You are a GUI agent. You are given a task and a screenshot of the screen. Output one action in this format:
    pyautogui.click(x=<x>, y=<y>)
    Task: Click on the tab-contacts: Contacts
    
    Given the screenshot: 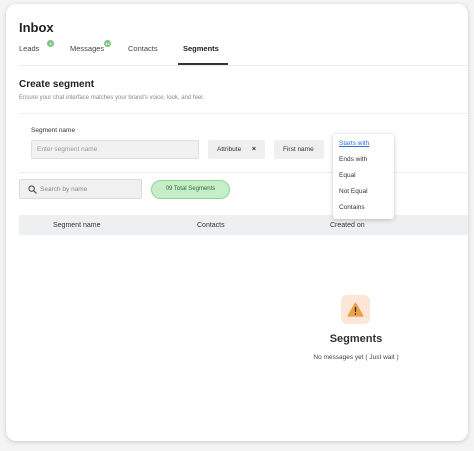 What is the action you would take?
    pyautogui.click(x=143, y=48)
    